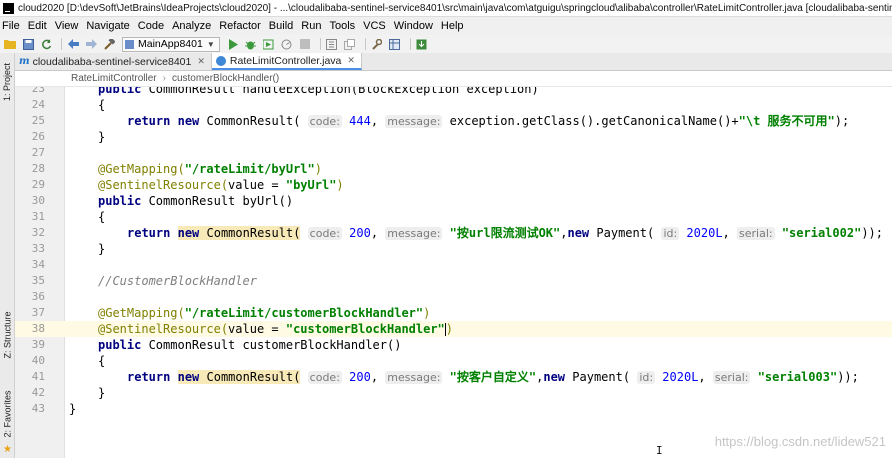 The height and width of the screenshot is (458, 892). I want to click on open-folder-icon, so click(10, 44).